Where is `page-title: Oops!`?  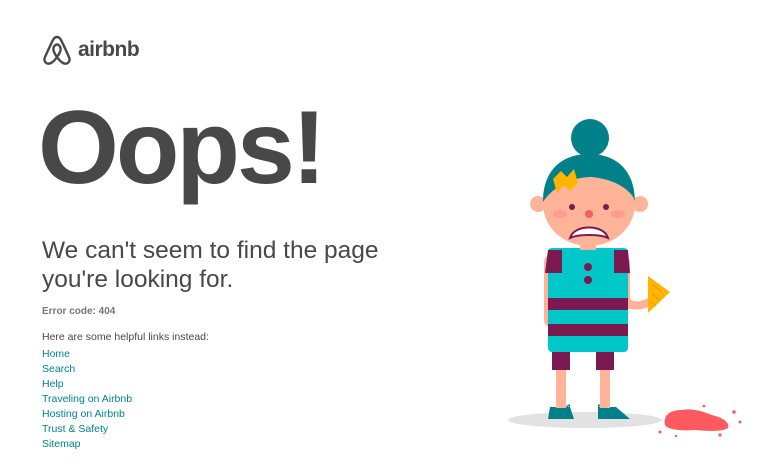 page-title: Oops! is located at coordinates (182, 148).